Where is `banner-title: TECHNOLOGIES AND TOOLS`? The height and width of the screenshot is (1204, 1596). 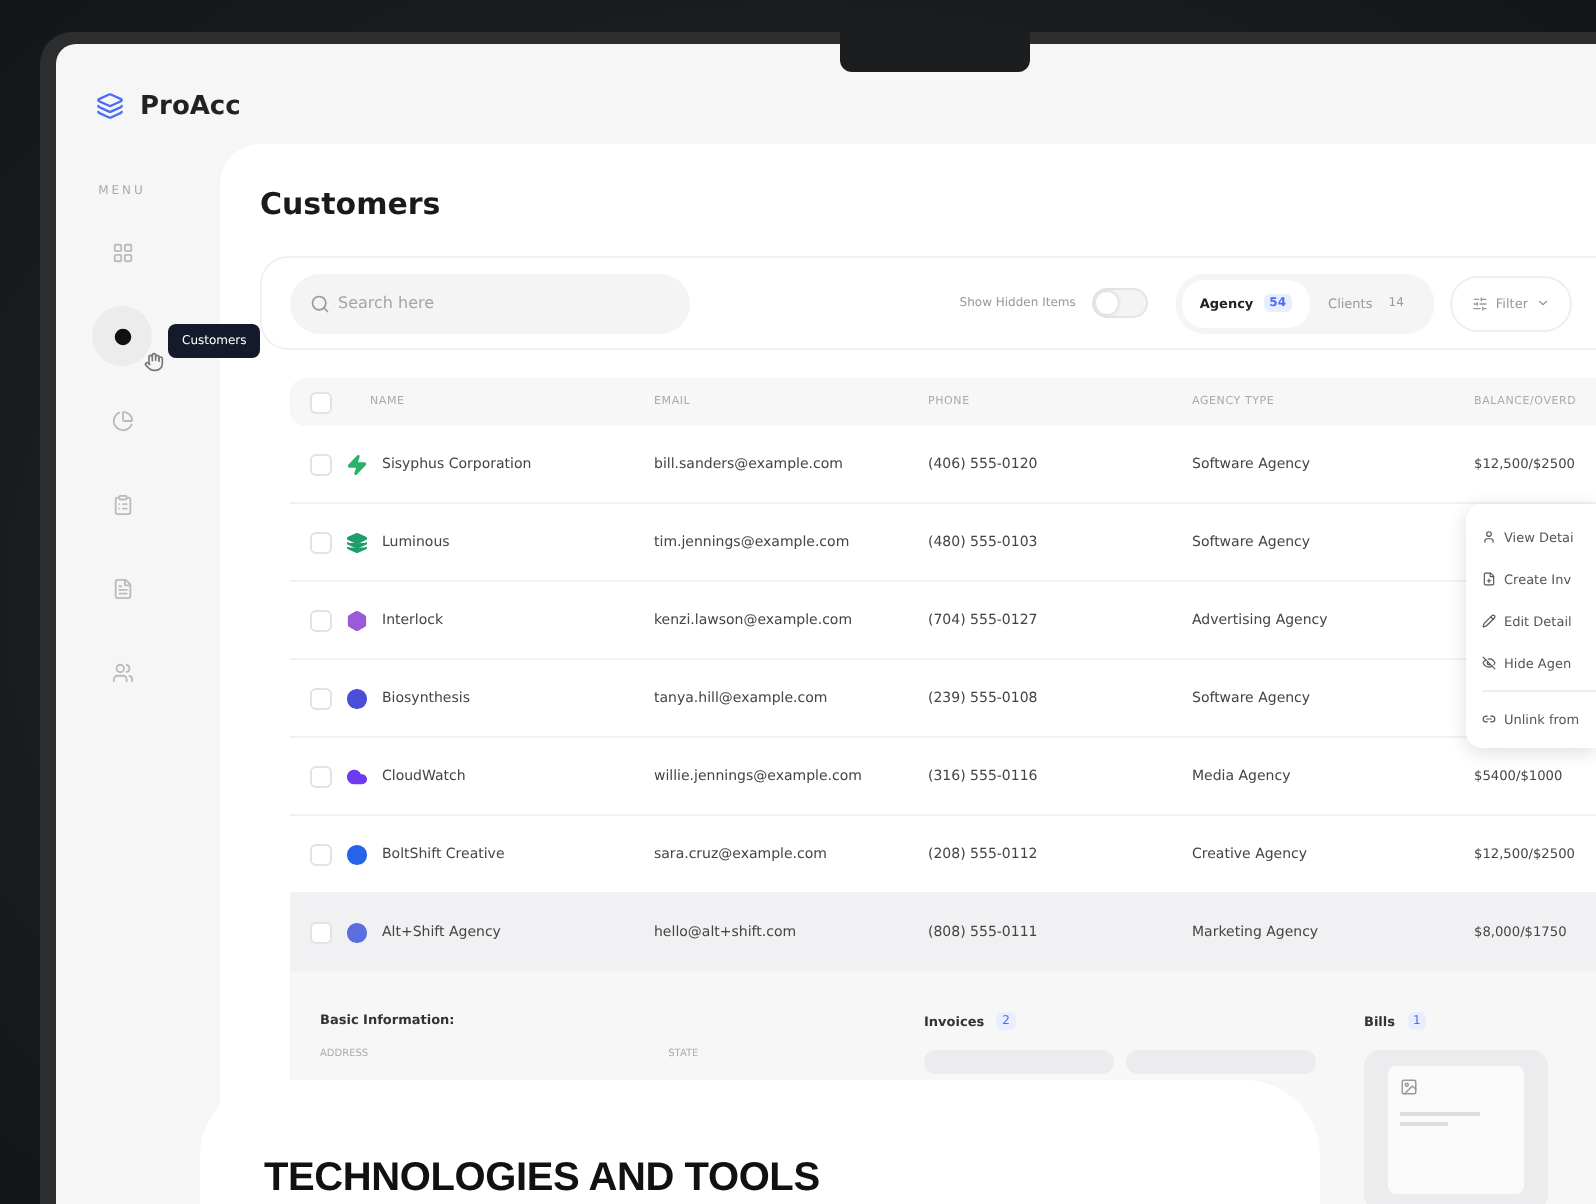
banner-title: TECHNOLOGIES AND TOOLS is located at coordinates (542, 1178).